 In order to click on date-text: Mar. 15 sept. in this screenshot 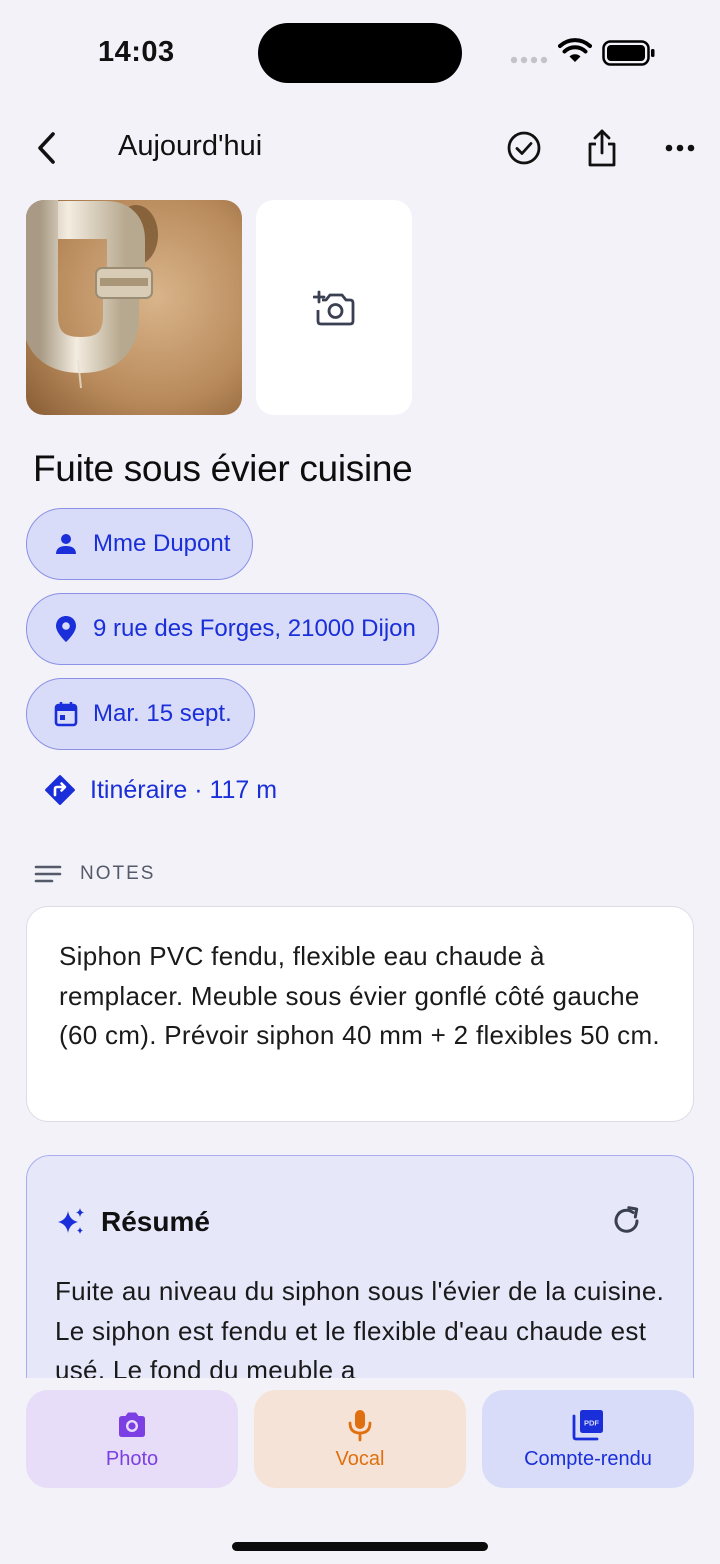, I will do `click(162, 713)`.